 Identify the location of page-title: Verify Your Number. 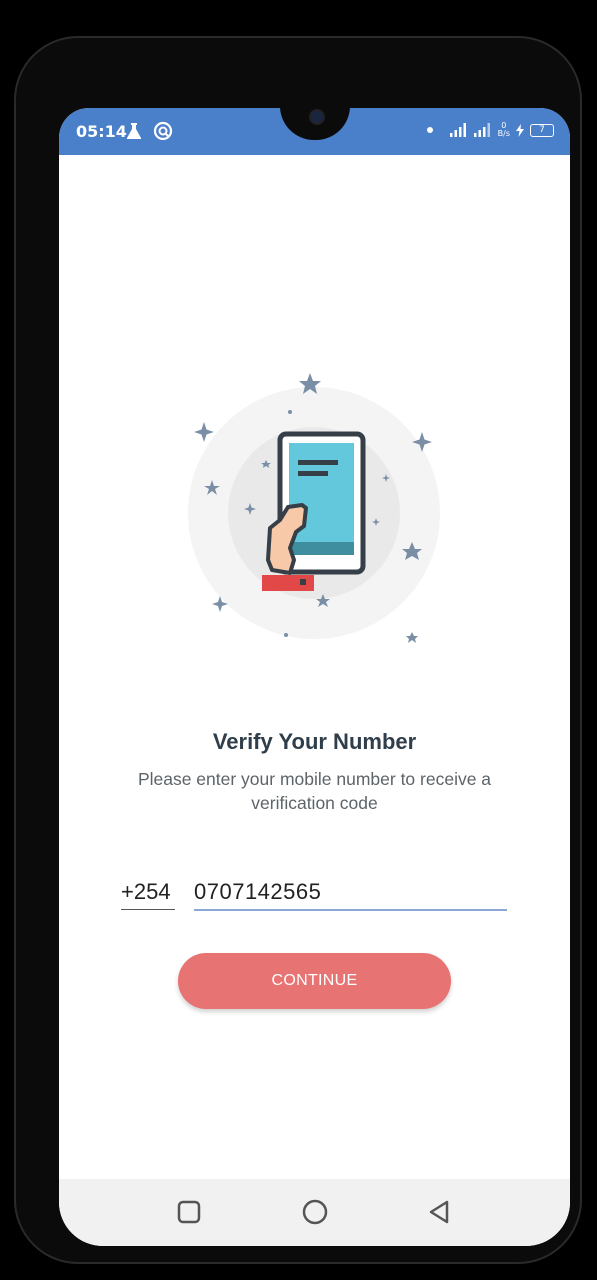
(314, 741).